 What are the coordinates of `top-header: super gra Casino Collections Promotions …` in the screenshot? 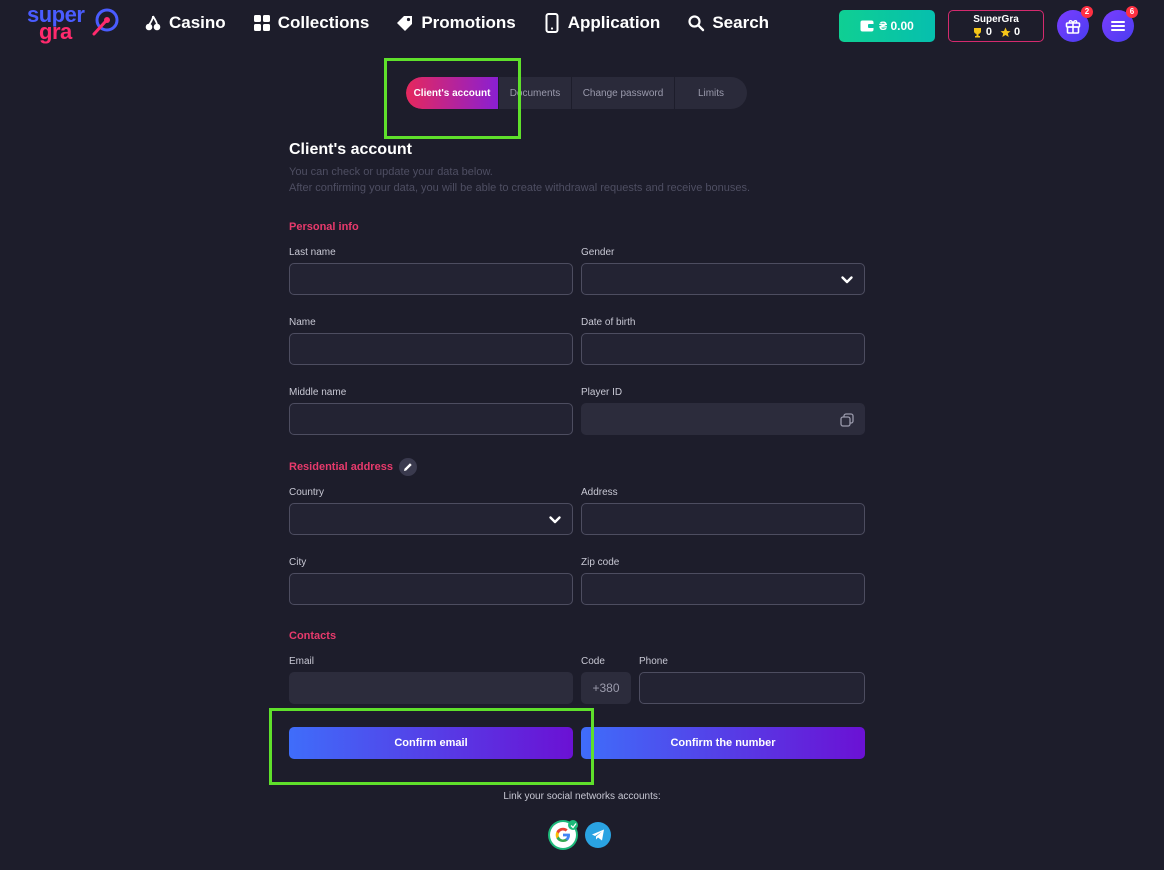 It's located at (582, 25).